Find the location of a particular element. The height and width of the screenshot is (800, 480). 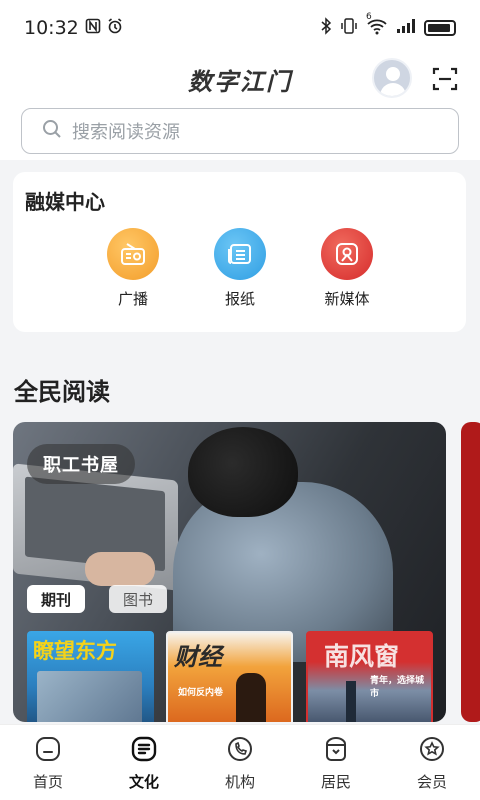

magazine-cover: 南风窗 青年，选择城市 is located at coordinates (369, 676).